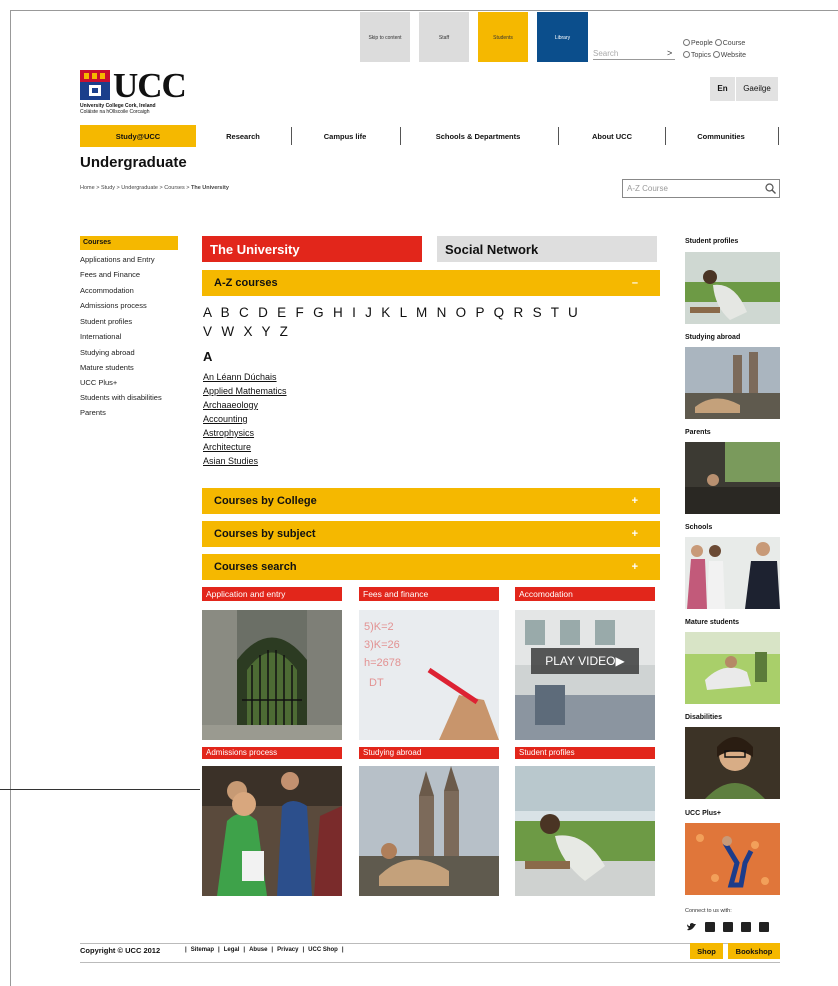 This screenshot has width=838, height=986. What do you see at coordinates (100, 336) in the screenshot?
I see `sidebar-item-international: International` at bounding box center [100, 336].